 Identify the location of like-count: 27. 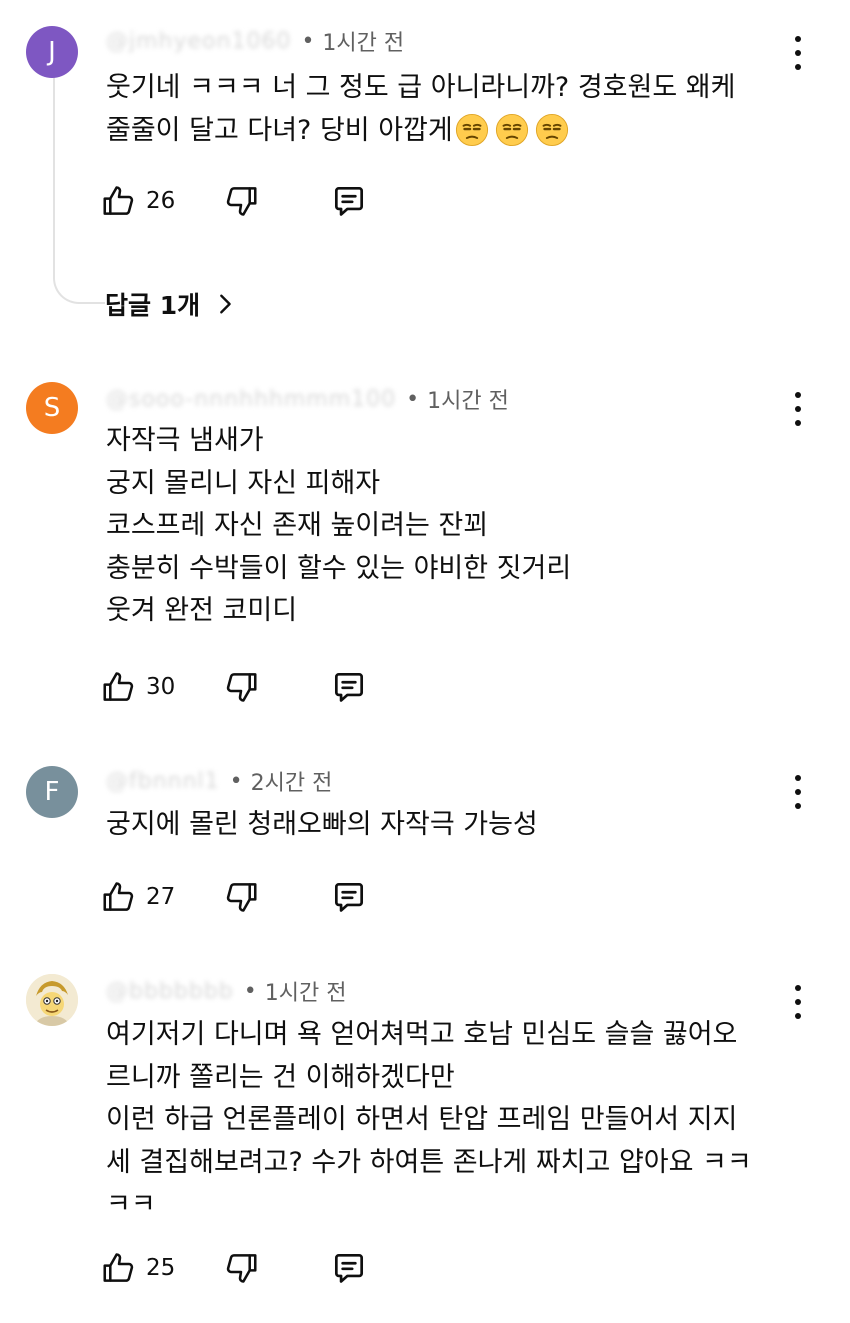
(161, 897).